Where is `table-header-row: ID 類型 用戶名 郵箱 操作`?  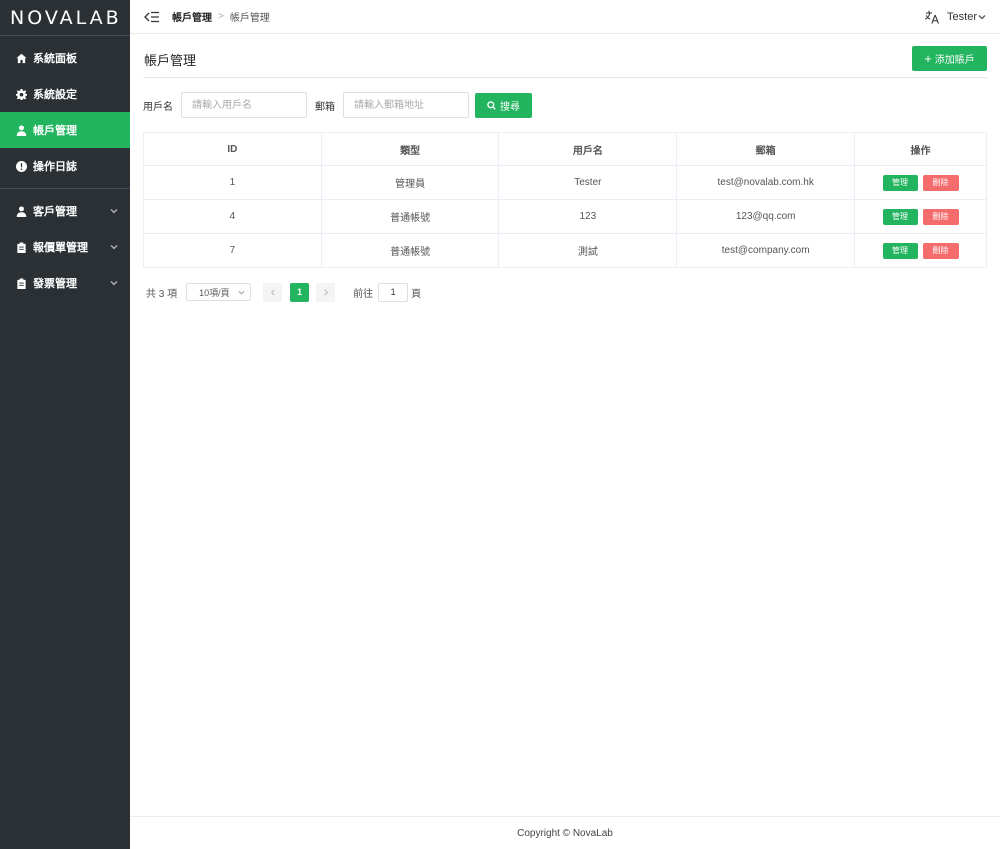
table-header-row: ID 類型 用戶名 郵箱 操作 is located at coordinates (565, 149).